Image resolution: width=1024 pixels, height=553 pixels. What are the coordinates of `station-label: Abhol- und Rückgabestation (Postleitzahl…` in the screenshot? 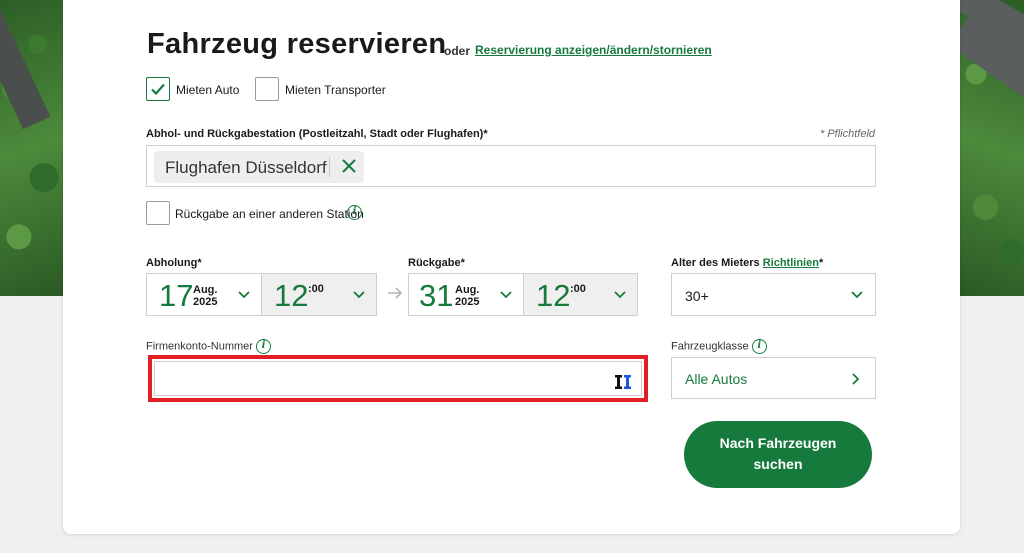 It's located at (317, 134).